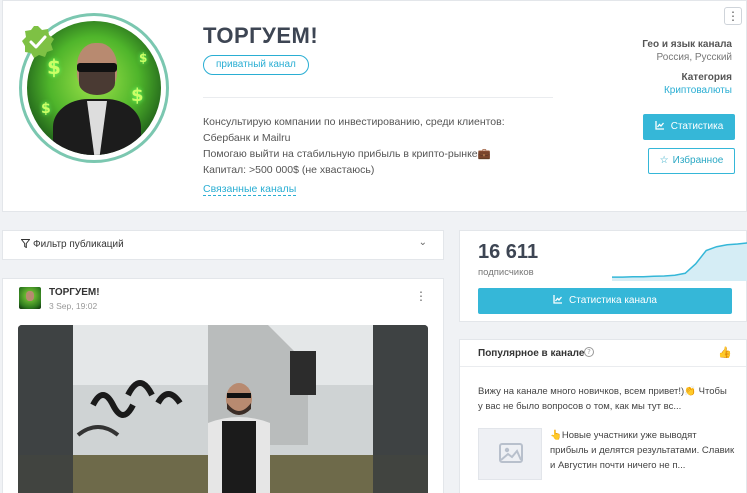  What do you see at coordinates (421, 296) in the screenshot?
I see `post-menu-icon: ⋮` at bounding box center [421, 296].